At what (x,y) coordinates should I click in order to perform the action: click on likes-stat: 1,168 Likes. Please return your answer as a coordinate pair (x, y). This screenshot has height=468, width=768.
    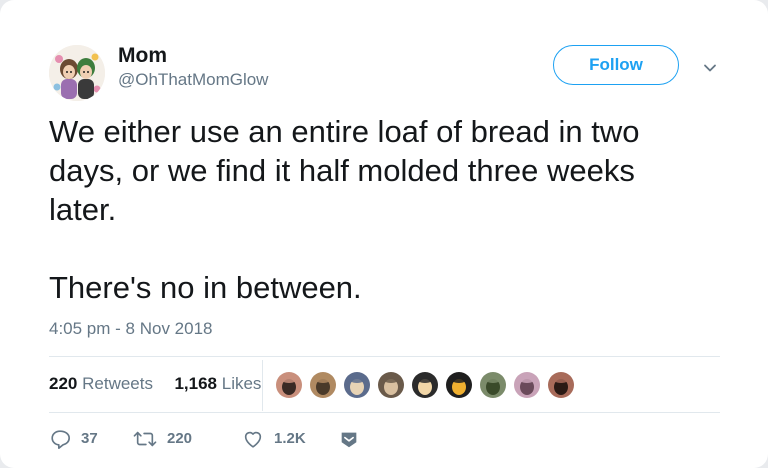
    Looking at the image, I should click on (217, 383).